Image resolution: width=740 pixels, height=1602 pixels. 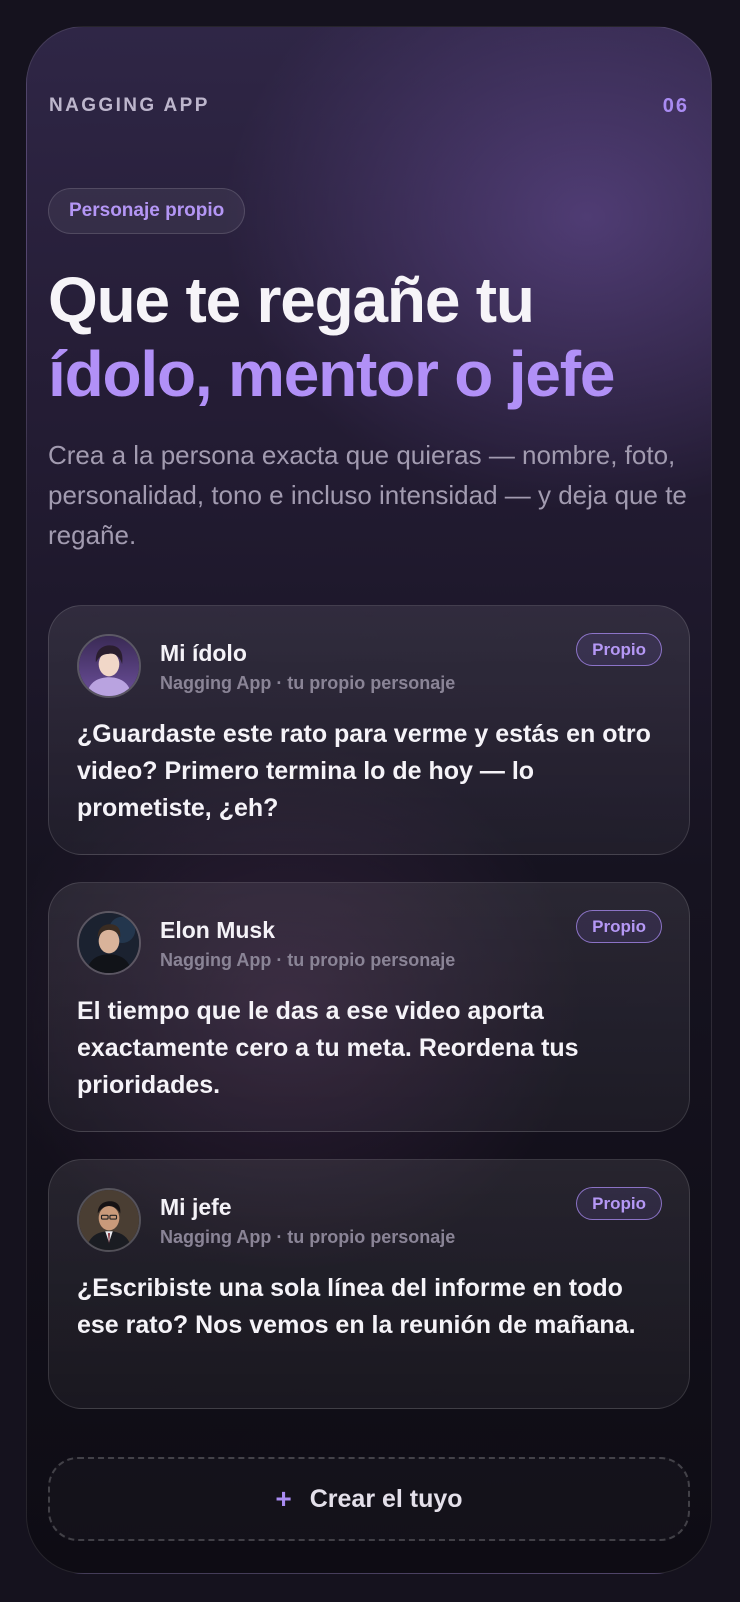 What do you see at coordinates (291, 300) in the screenshot?
I see `headline-line-1: Que te regañe tu` at bounding box center [291, 300].